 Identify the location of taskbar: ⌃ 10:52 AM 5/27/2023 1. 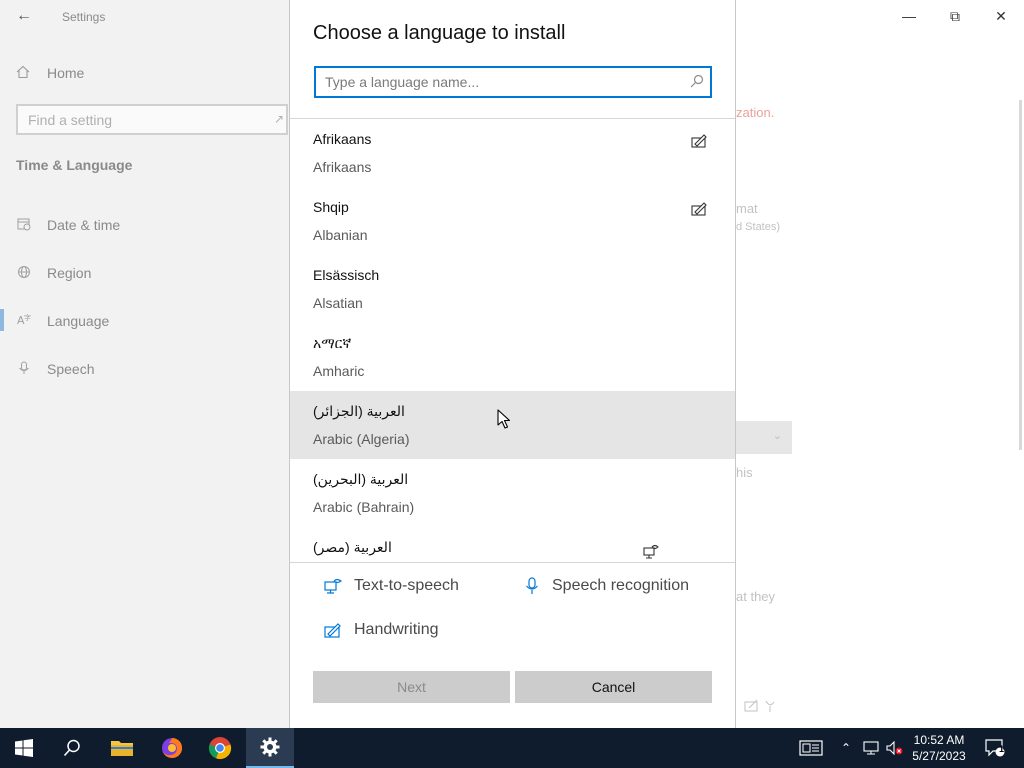
(512, 748).